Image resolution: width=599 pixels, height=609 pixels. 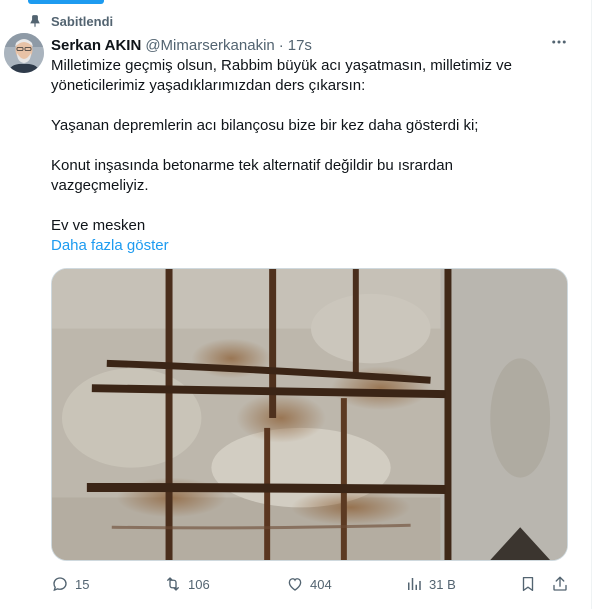 I want to click on tweet-timestamp: 17s, so click(x=300, y=45).